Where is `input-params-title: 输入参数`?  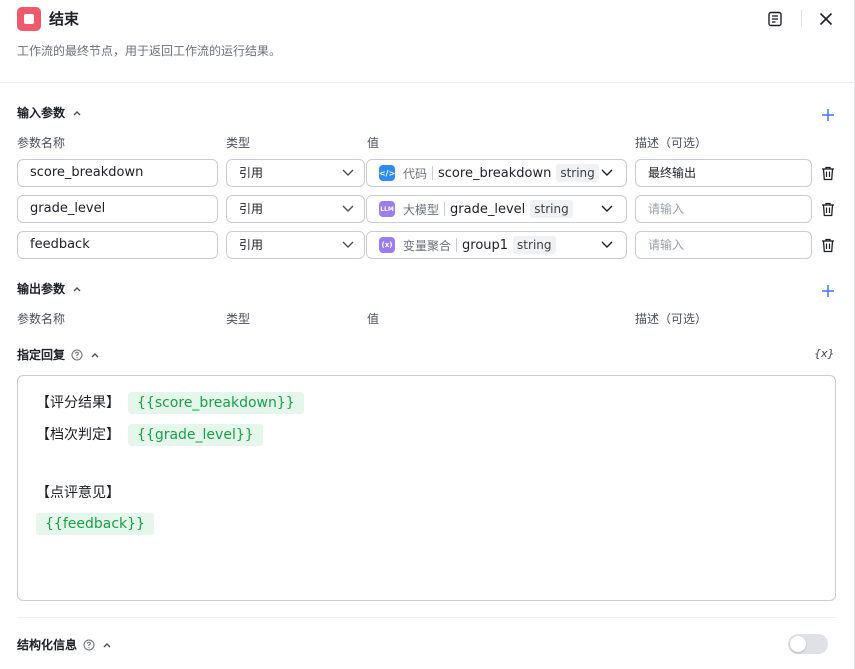 input-params-title: 输入参数 is located at coordinates (41, 113).